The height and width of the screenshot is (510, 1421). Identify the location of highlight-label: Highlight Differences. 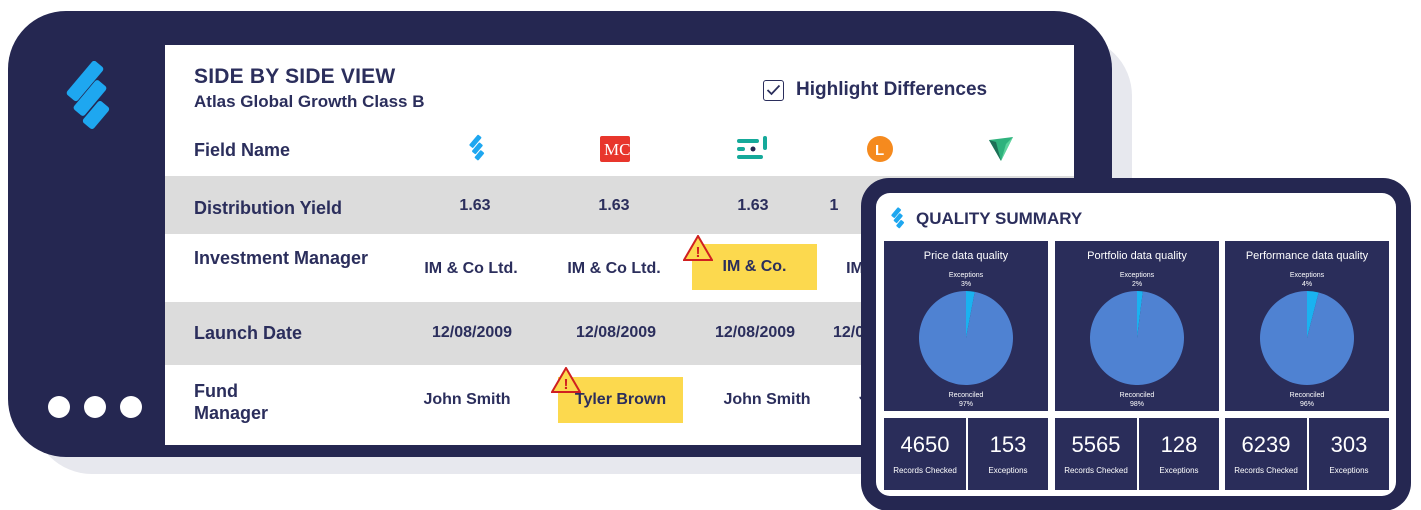
(892, 89).